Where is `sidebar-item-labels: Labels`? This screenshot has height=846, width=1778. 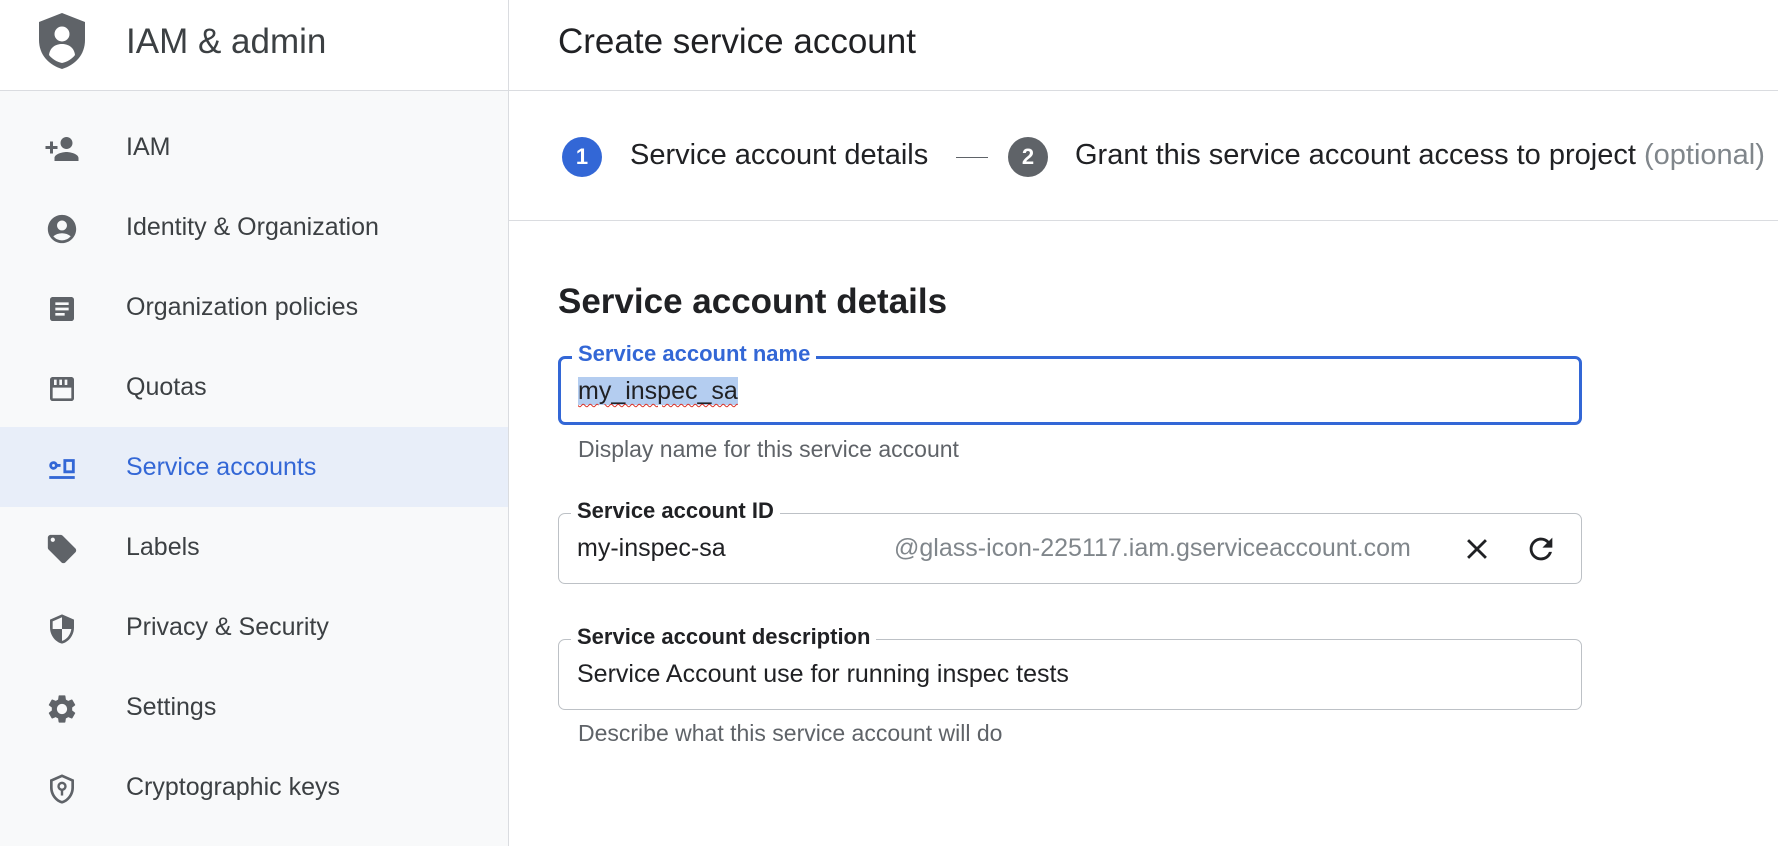
sidebar-item-labels: Labels is located at coordinates (254, 547).